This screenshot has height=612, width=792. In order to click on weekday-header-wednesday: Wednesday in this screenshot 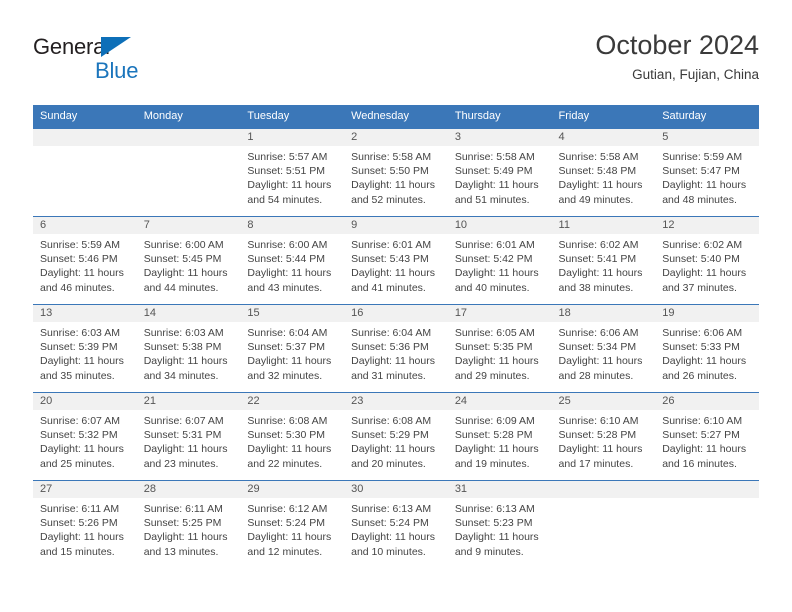, I will do `click(396, 117)`.